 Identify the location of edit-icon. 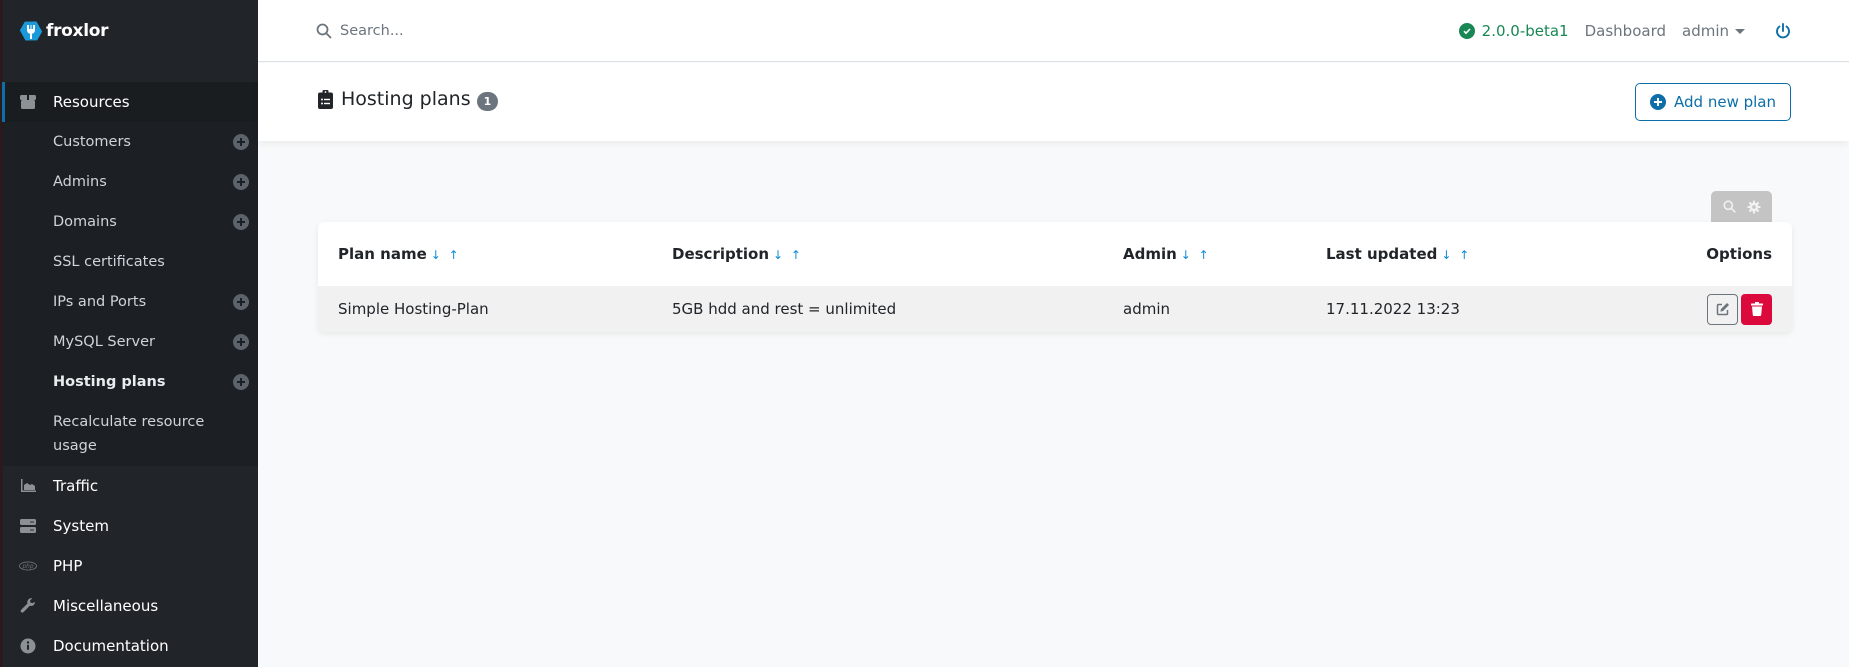
(1722, 309).